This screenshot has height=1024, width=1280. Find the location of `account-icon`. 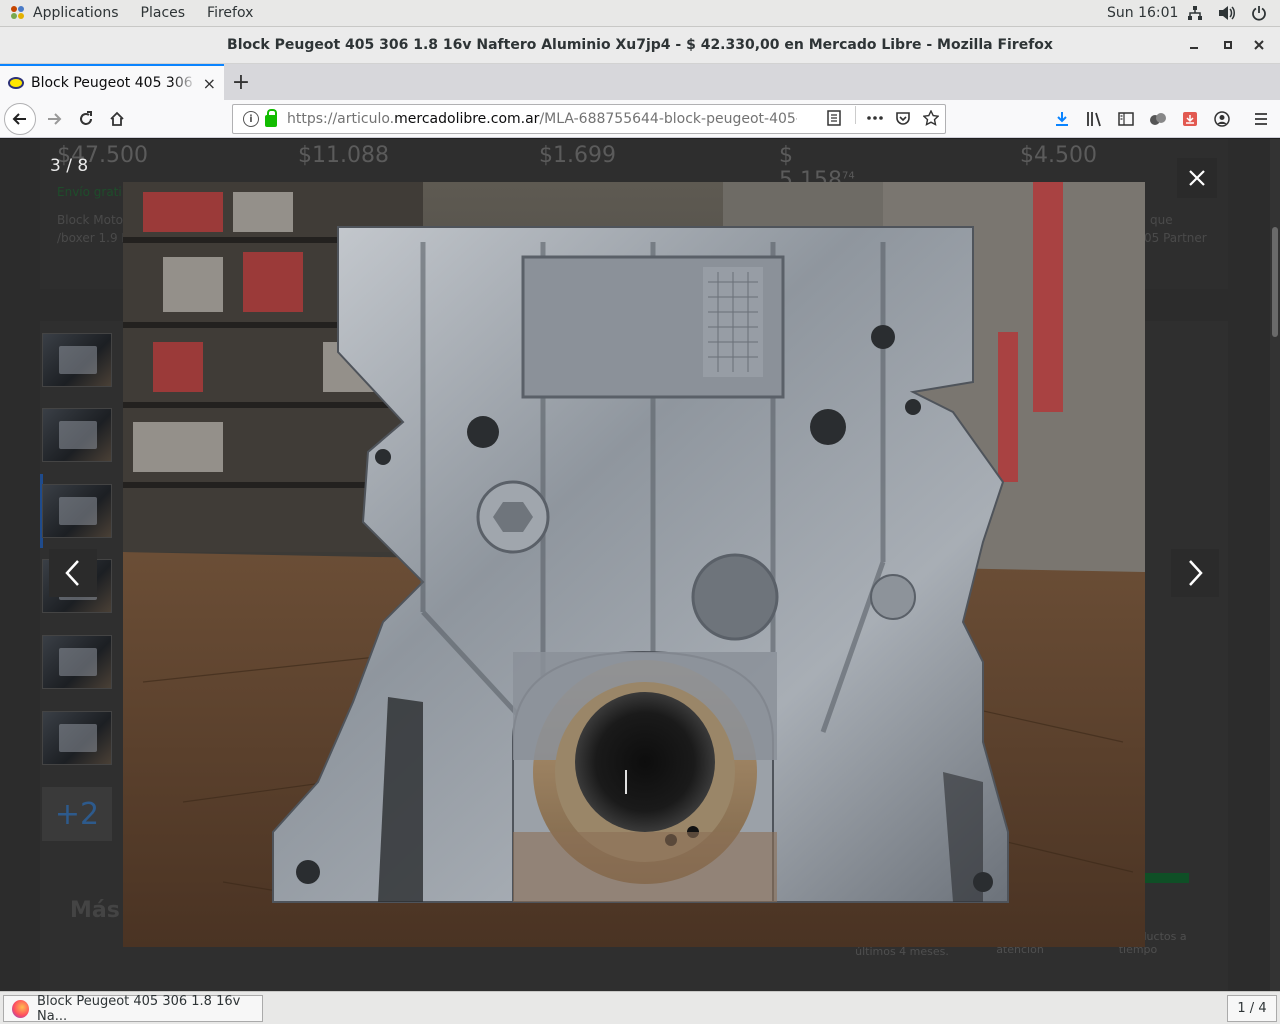

account-icon is located at coordinates (1222, 119).